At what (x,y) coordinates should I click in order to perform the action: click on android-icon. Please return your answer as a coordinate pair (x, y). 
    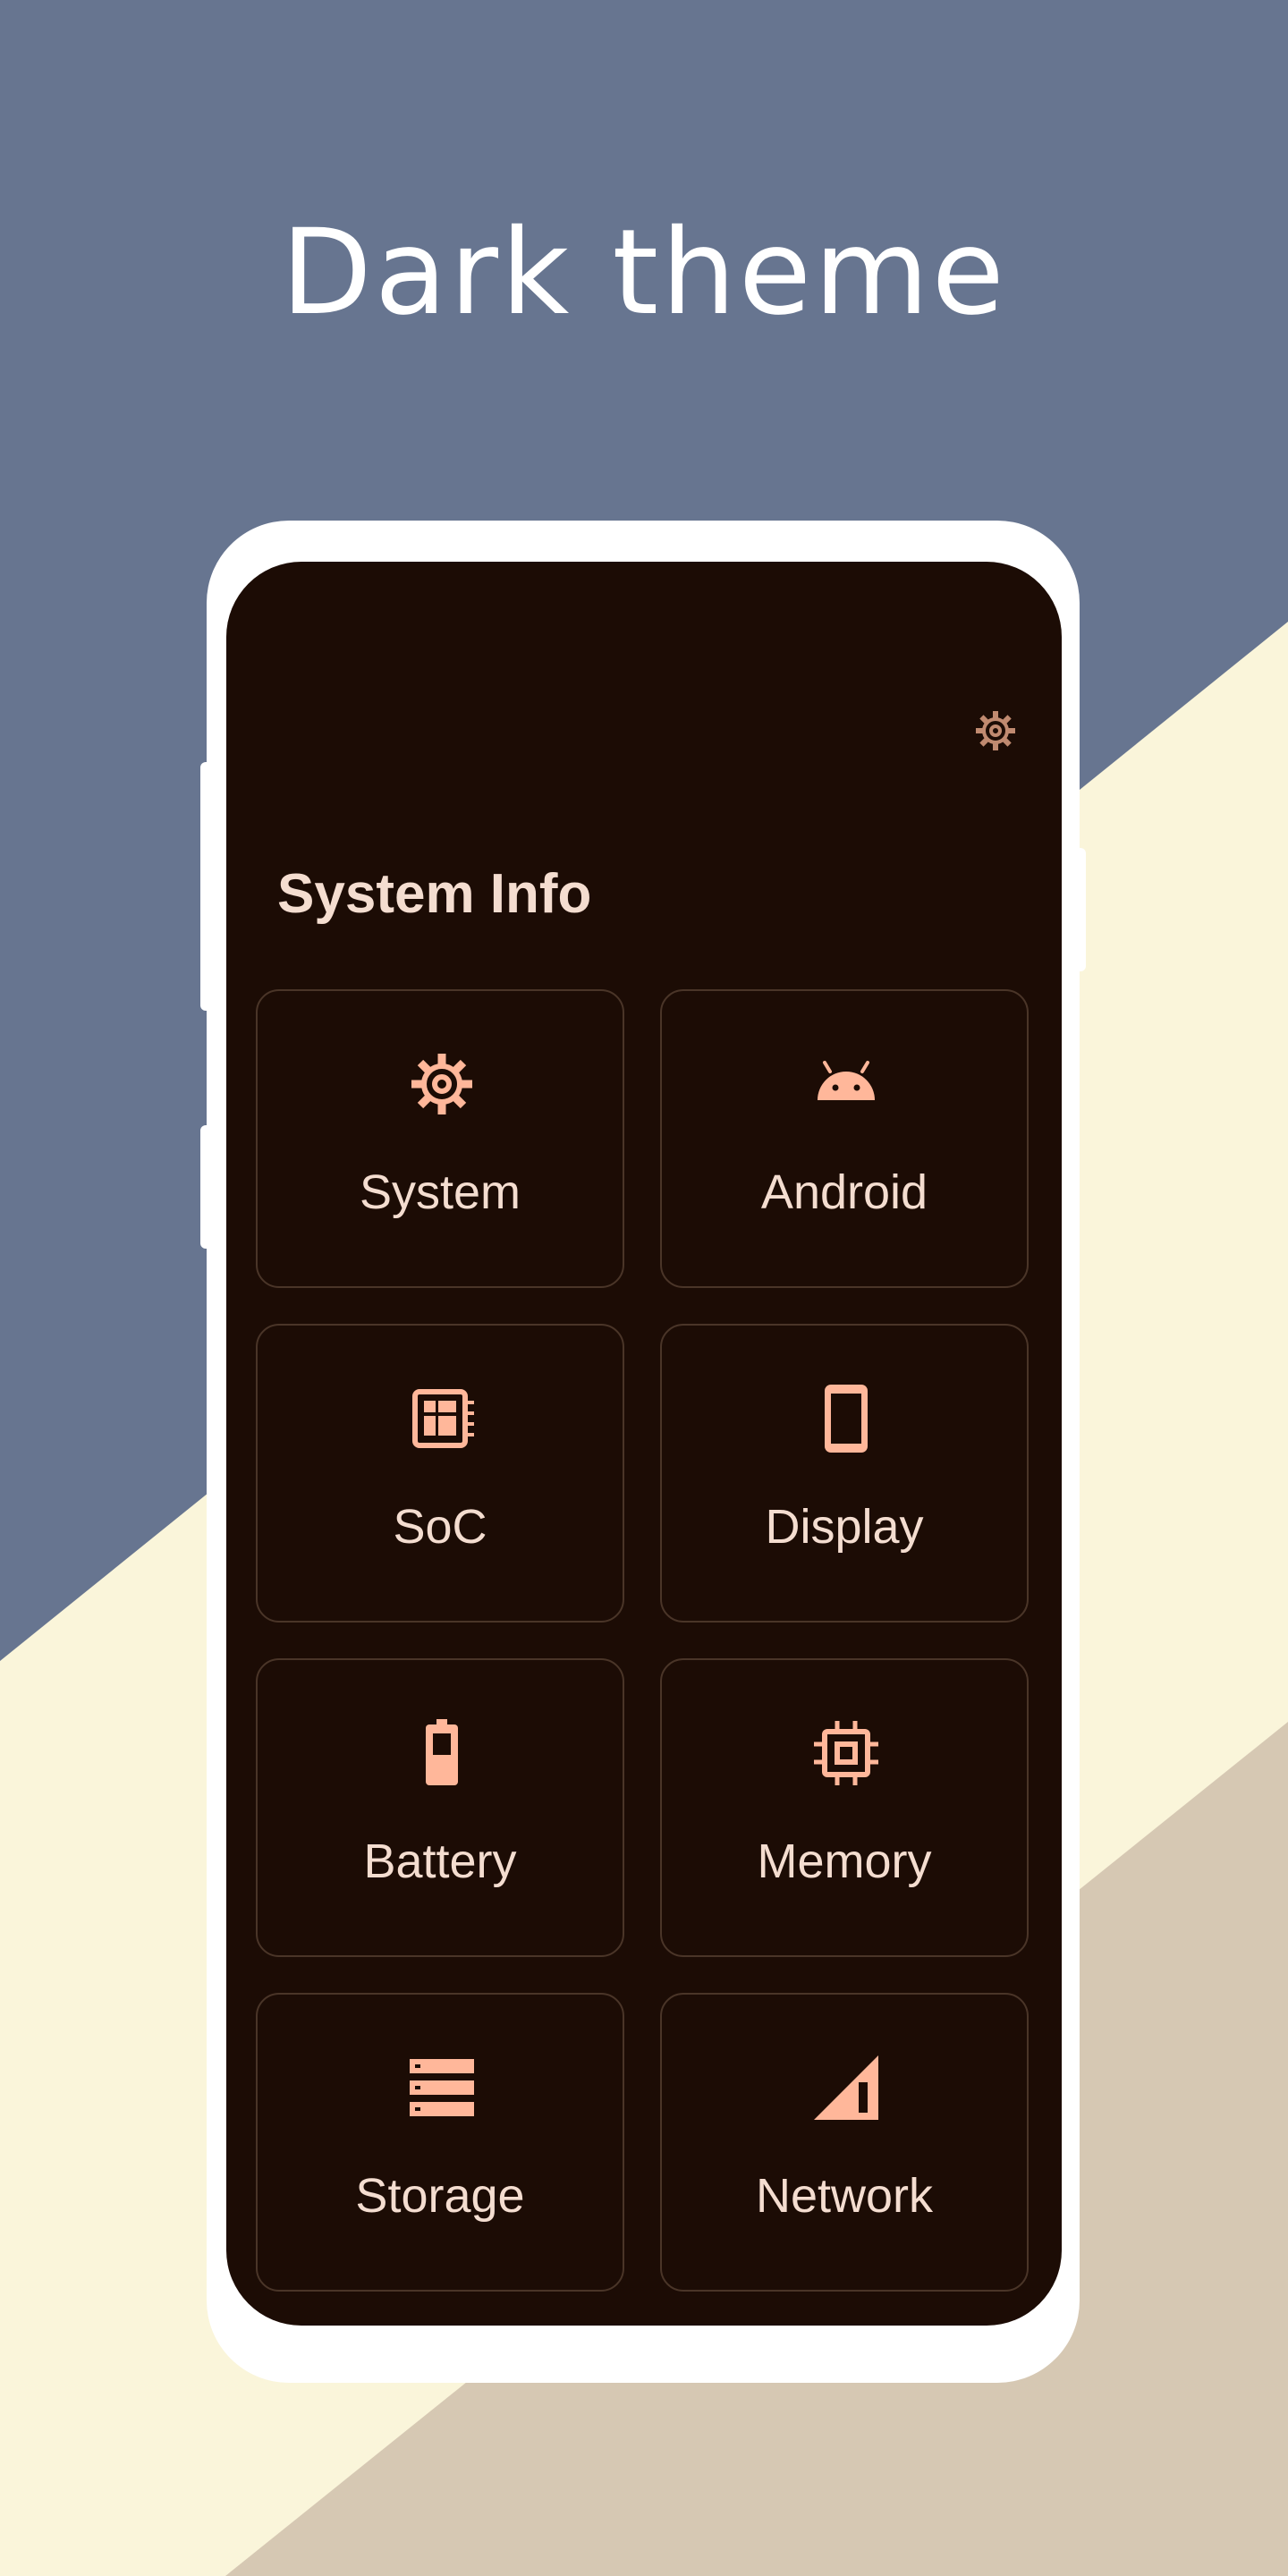
    Looking at the image, I should click on (846, 1080).